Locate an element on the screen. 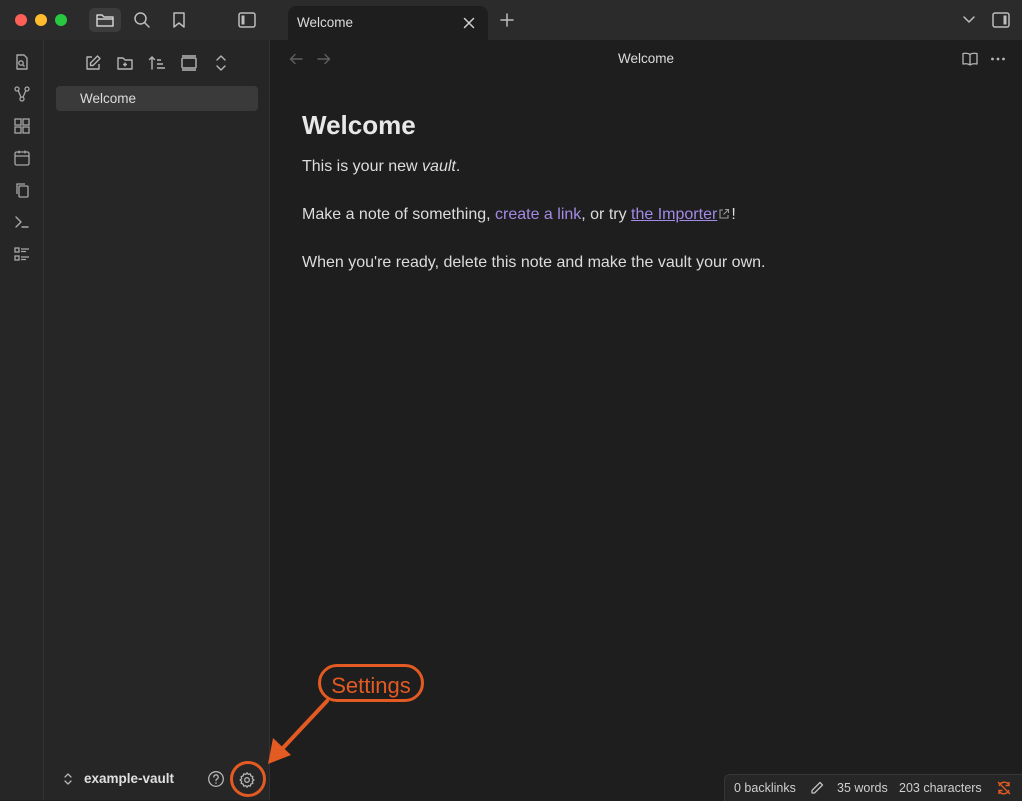 This screenshot has width=1022, height=801. book-open-icon is located at coordinates (970, 59).